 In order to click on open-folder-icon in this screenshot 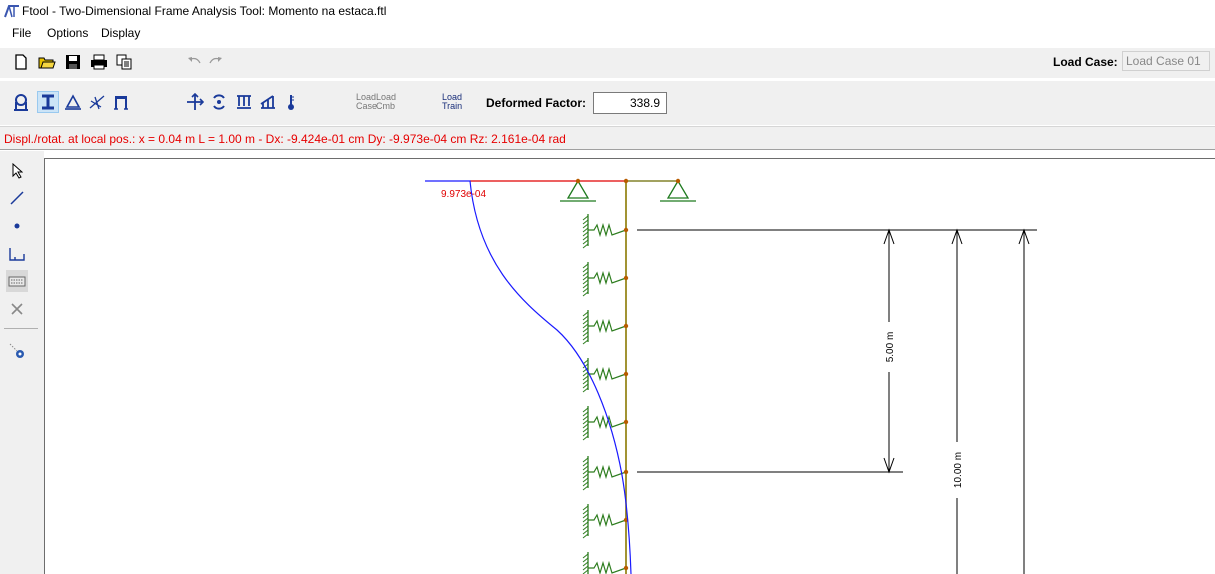, I will do `click(47, 62)`.